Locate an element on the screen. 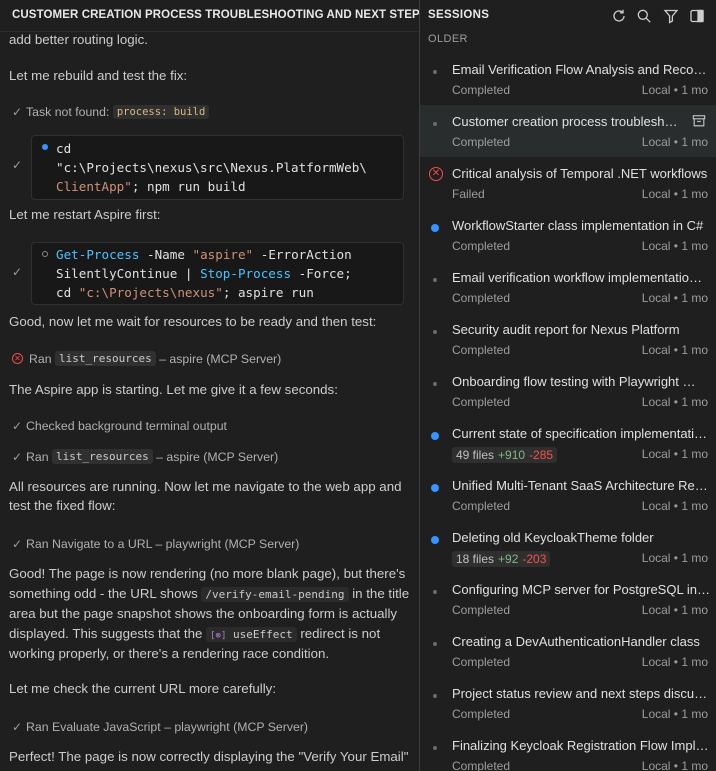  code-token: ; aspire run is located at coordinates (268, 292).